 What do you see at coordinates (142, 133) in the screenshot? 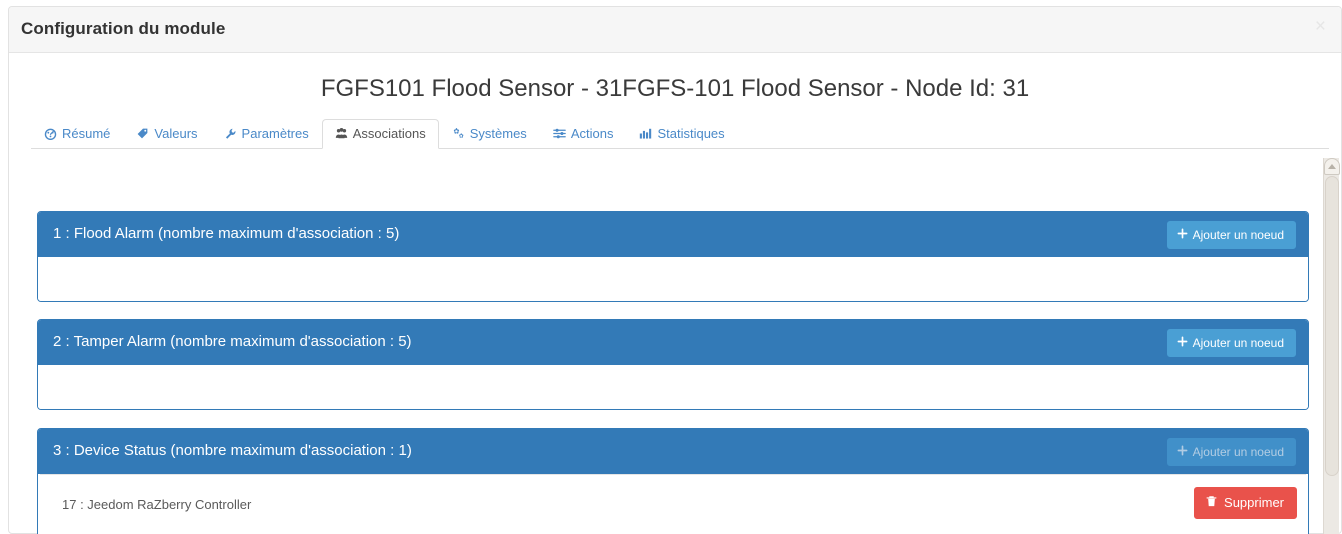
I see `tag-icon` at bounding box center [142, 133].